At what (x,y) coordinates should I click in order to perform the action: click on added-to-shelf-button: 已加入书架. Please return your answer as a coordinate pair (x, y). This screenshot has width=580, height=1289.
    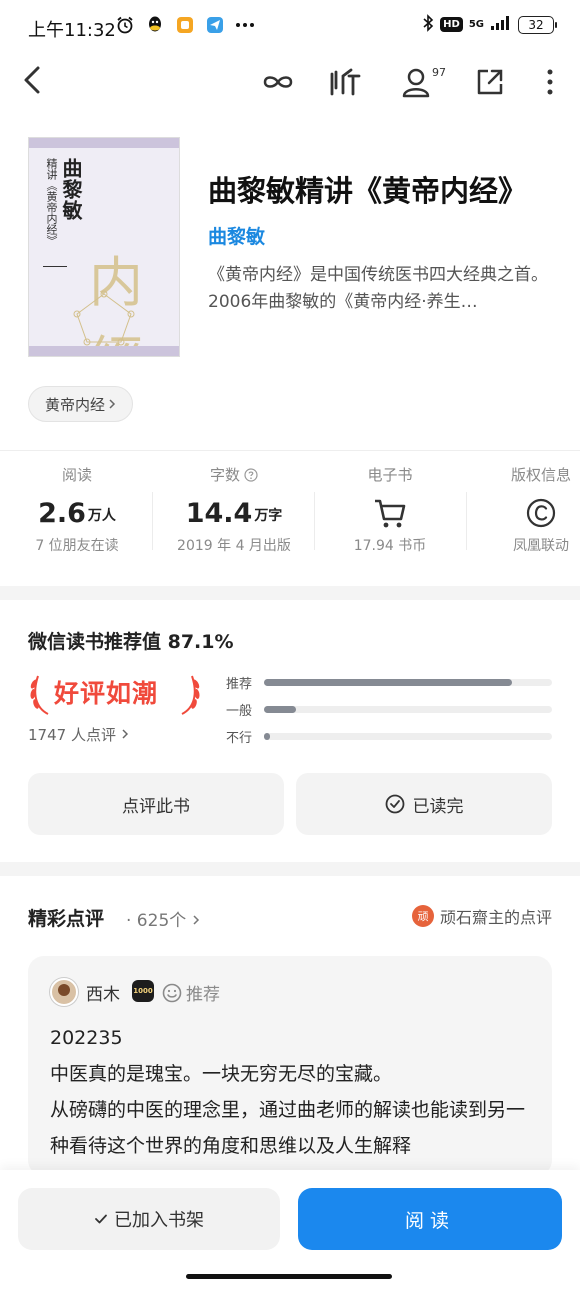
    Looking at the image, I should click on (149, 1219).